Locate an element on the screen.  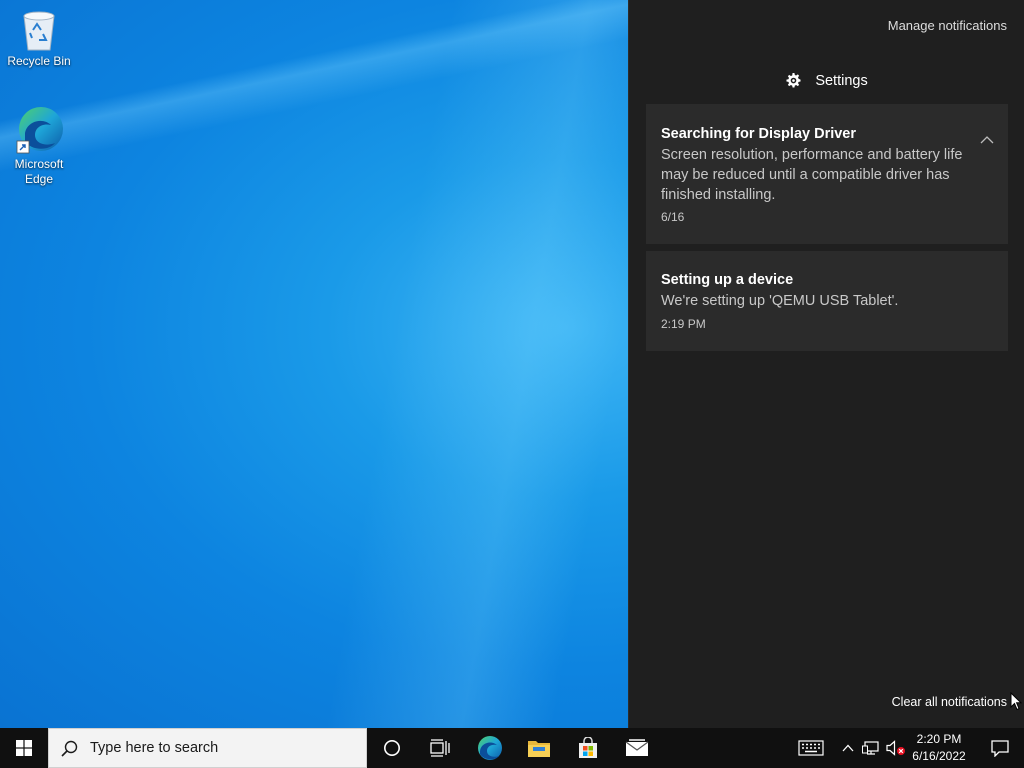
clear-all-notifications-link: Clear all notifications is located at coordinates (949, 702).